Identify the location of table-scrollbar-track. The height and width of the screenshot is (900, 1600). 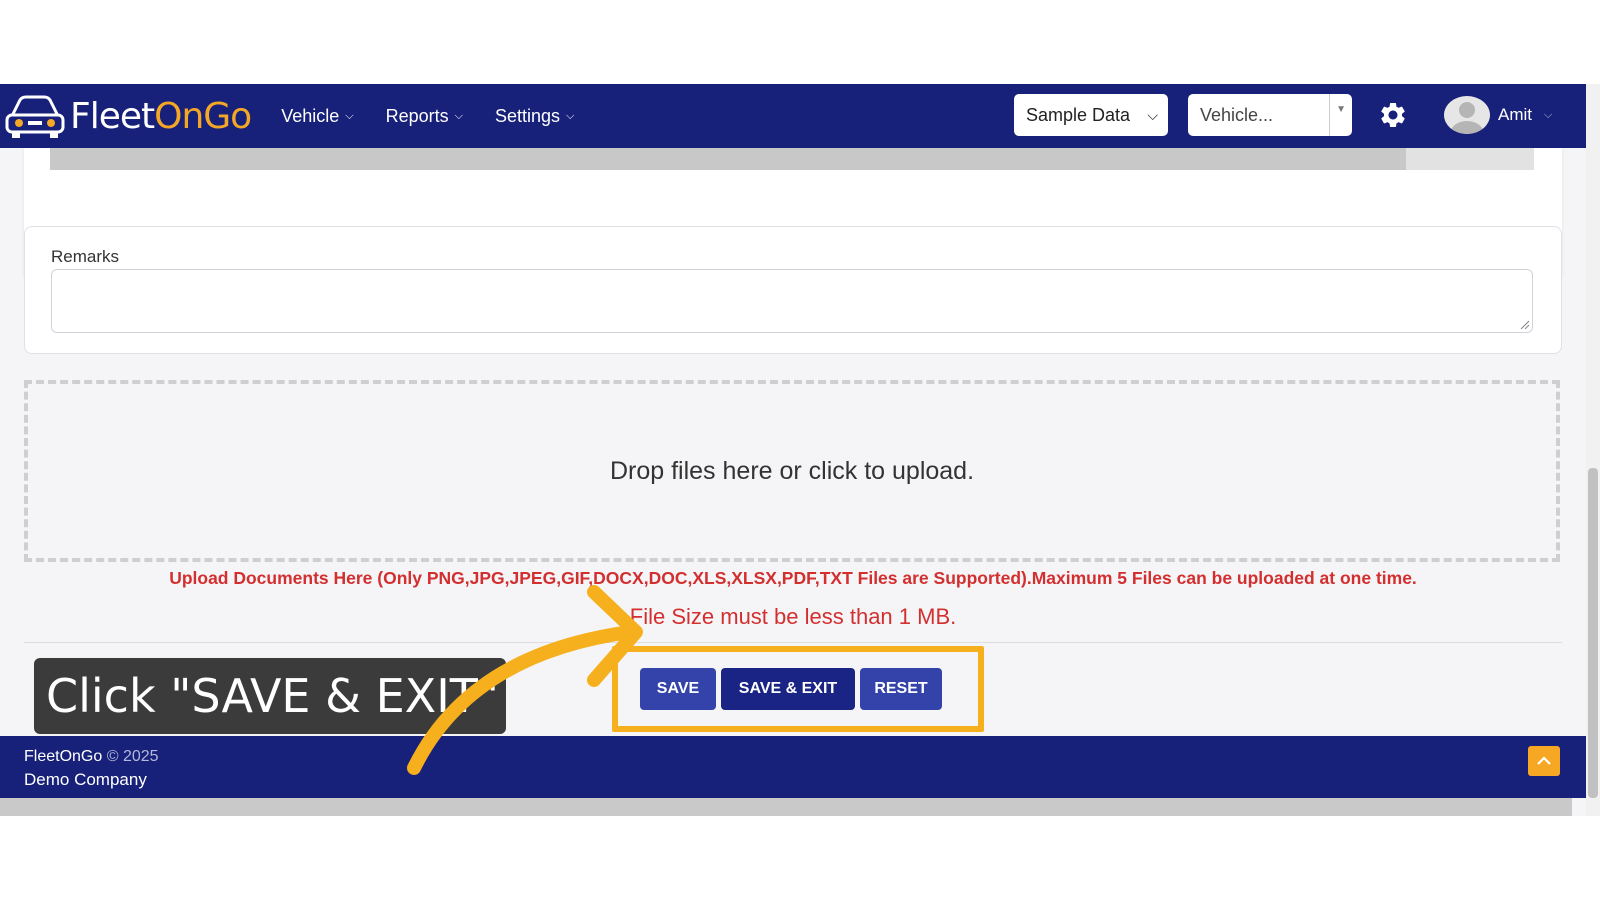
(1470, 159).